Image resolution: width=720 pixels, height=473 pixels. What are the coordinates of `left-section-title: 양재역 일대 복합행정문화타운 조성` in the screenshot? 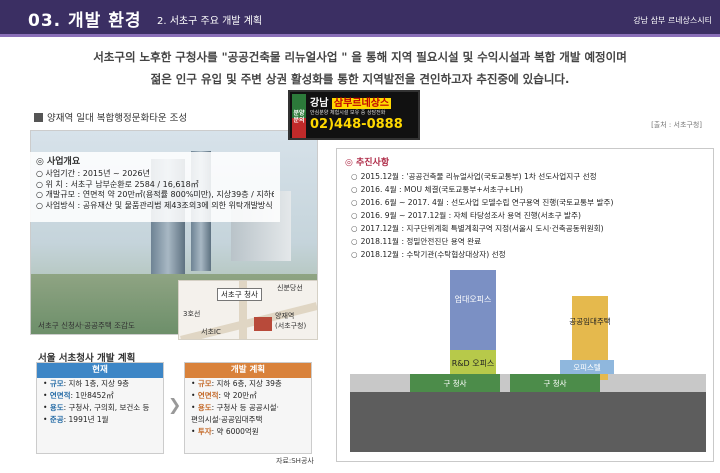 It's located at (110, 117).